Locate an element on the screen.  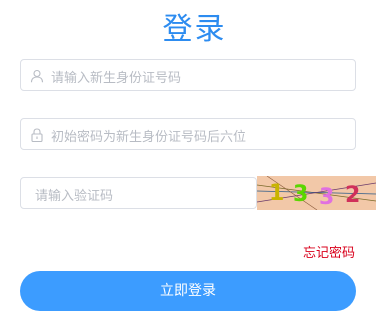
captcha-placeholder: 请输入验证码 is located at coordinates (74, 196).